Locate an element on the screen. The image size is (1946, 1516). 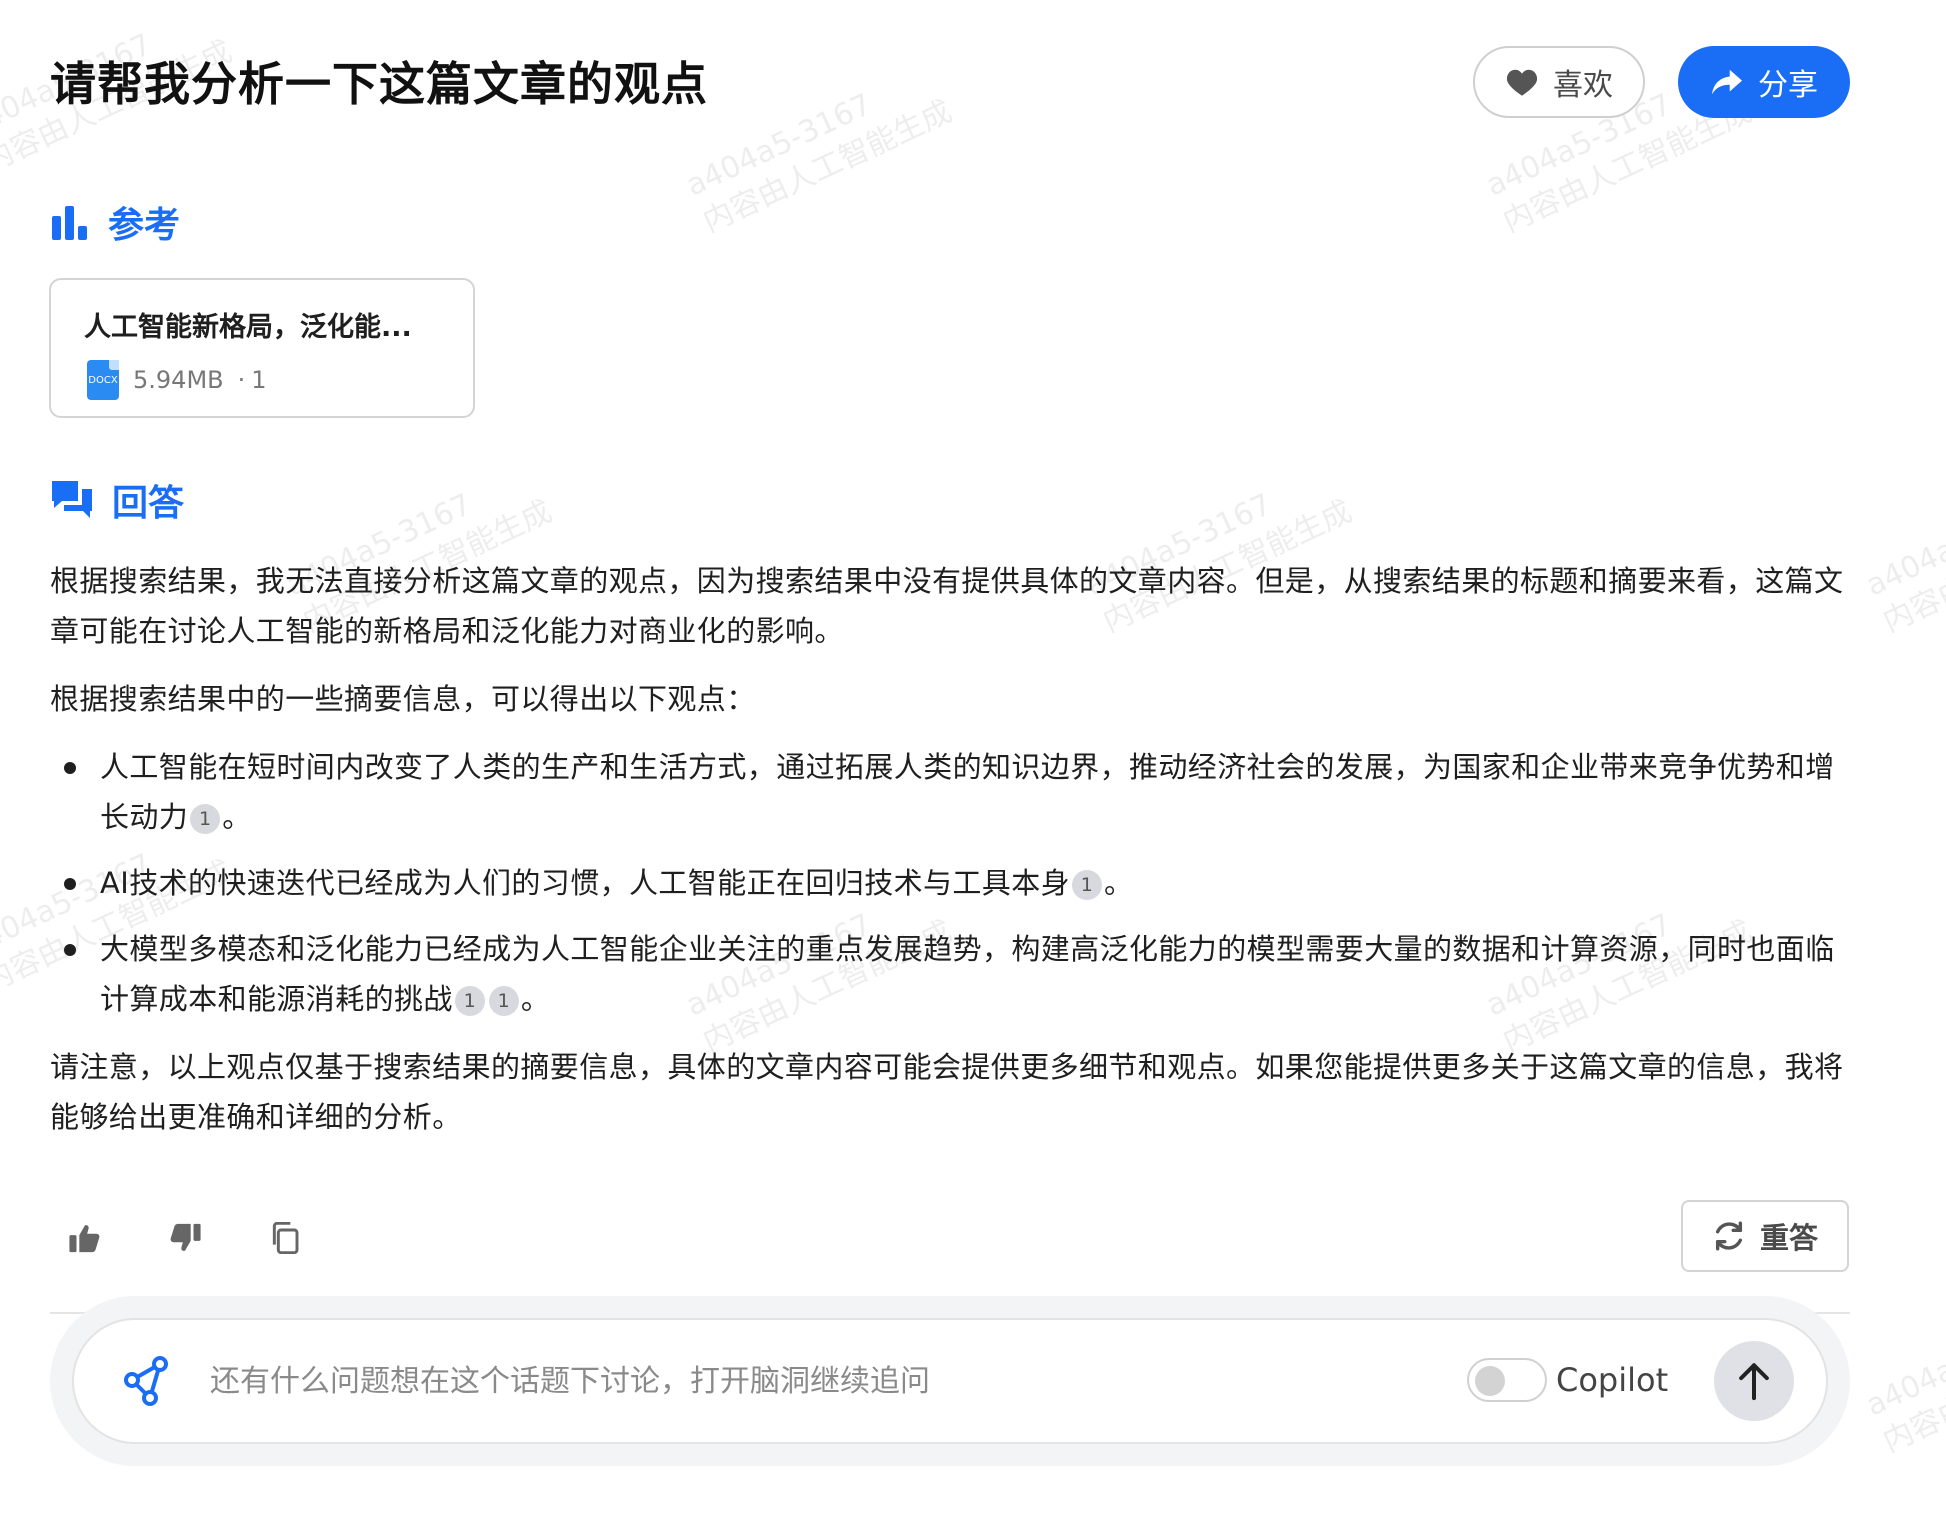
reference-count: 1 is located at coordinates (259, 380).